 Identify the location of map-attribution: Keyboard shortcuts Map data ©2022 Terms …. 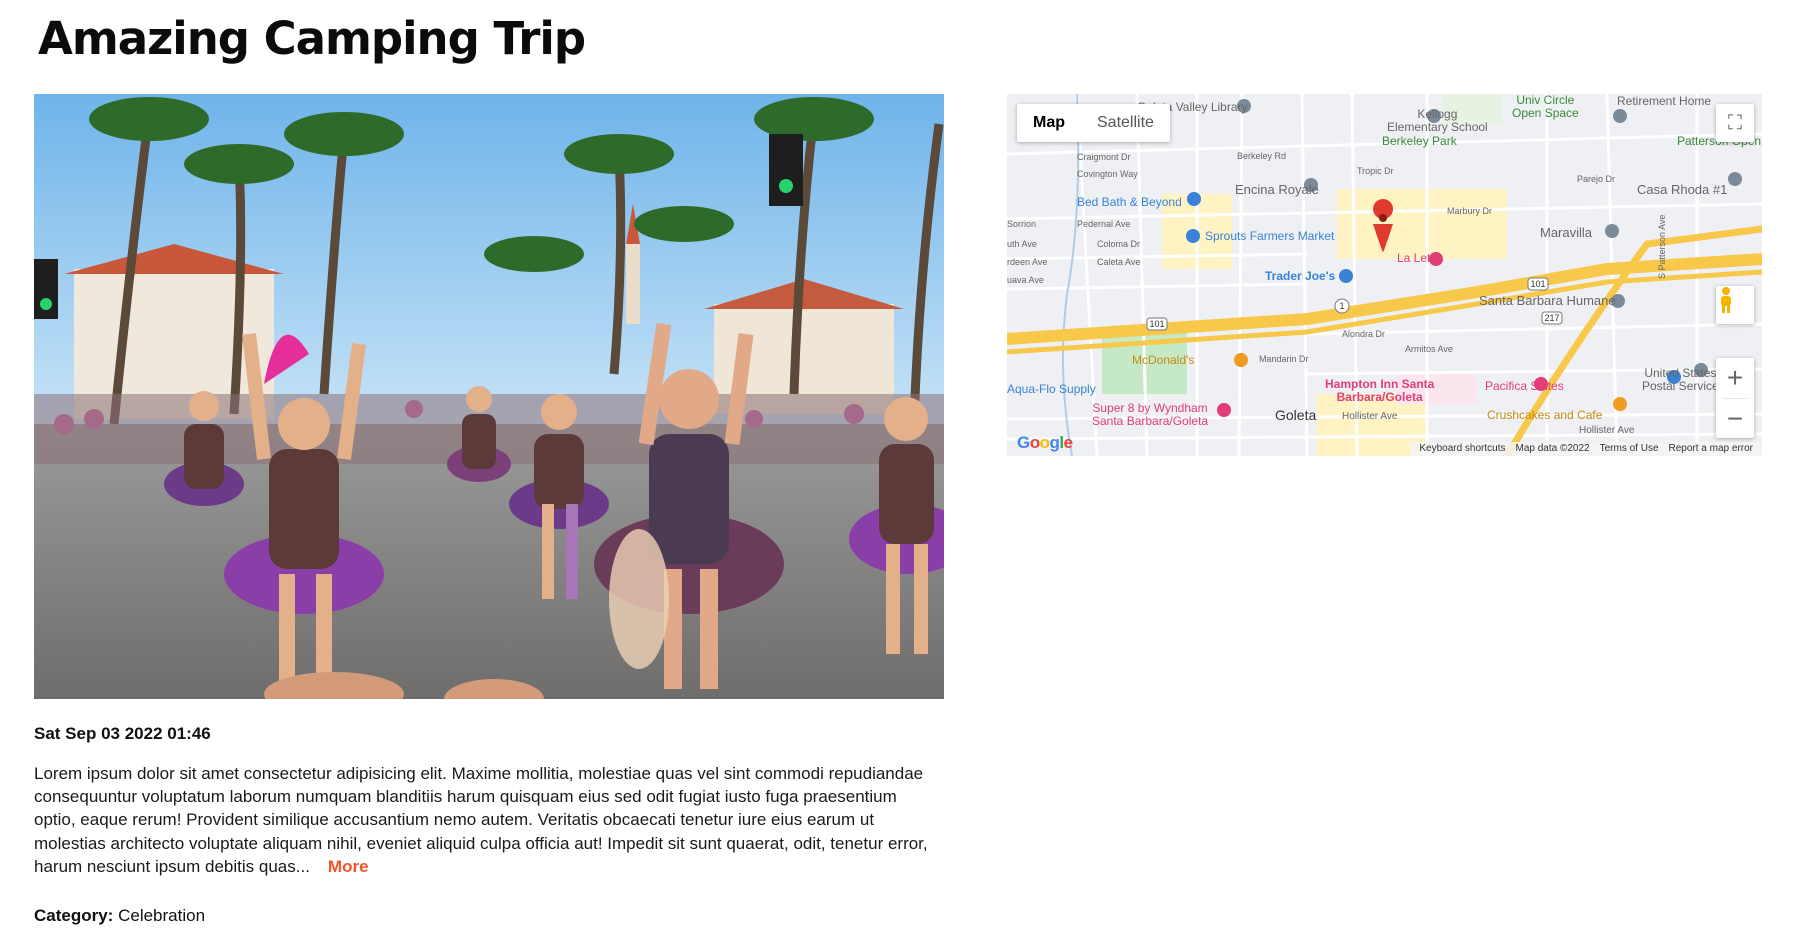
(1586, 449).